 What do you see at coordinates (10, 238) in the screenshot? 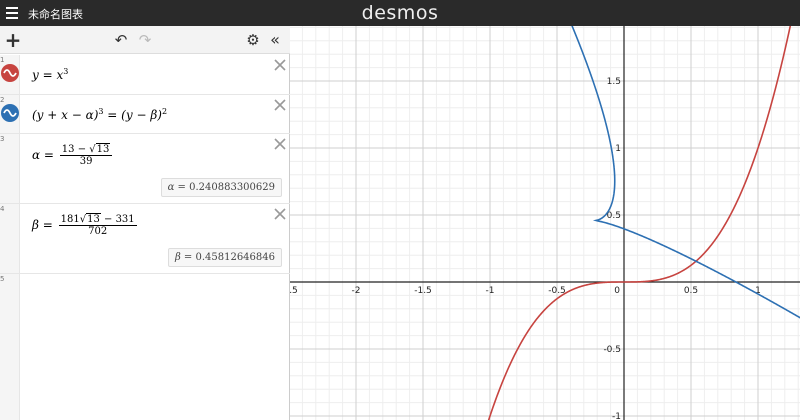
I see `expression-index: 4` at bounding box center [10, 238].